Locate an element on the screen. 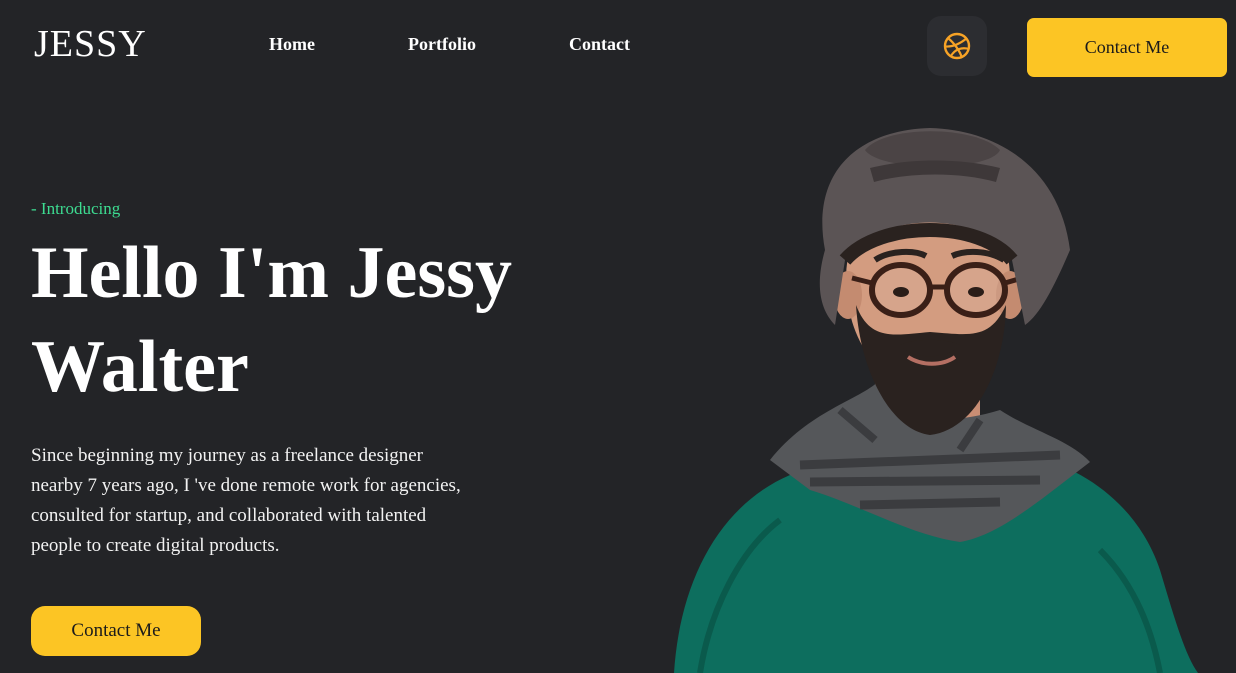 The image size is (1236, 673). header-contact-button: Contact Me is located at coordinates (1127, 47).